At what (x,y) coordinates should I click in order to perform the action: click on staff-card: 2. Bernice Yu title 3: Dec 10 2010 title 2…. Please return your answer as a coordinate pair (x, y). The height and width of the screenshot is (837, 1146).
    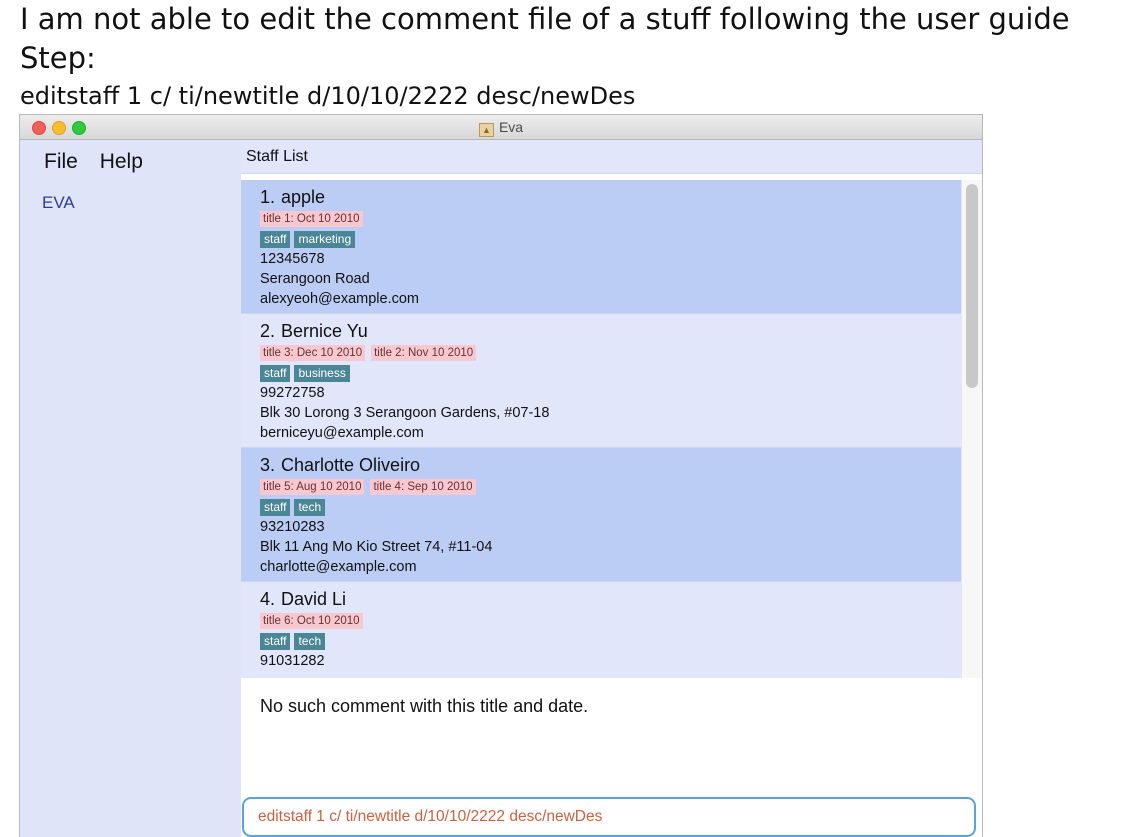
    Looking at the image, I should click on (601, 381).